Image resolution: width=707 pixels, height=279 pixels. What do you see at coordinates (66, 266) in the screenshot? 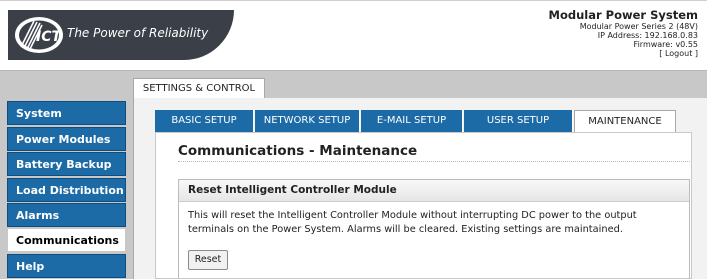
I see `sidebar-item-help: Help` at bounding box center [66, 266].